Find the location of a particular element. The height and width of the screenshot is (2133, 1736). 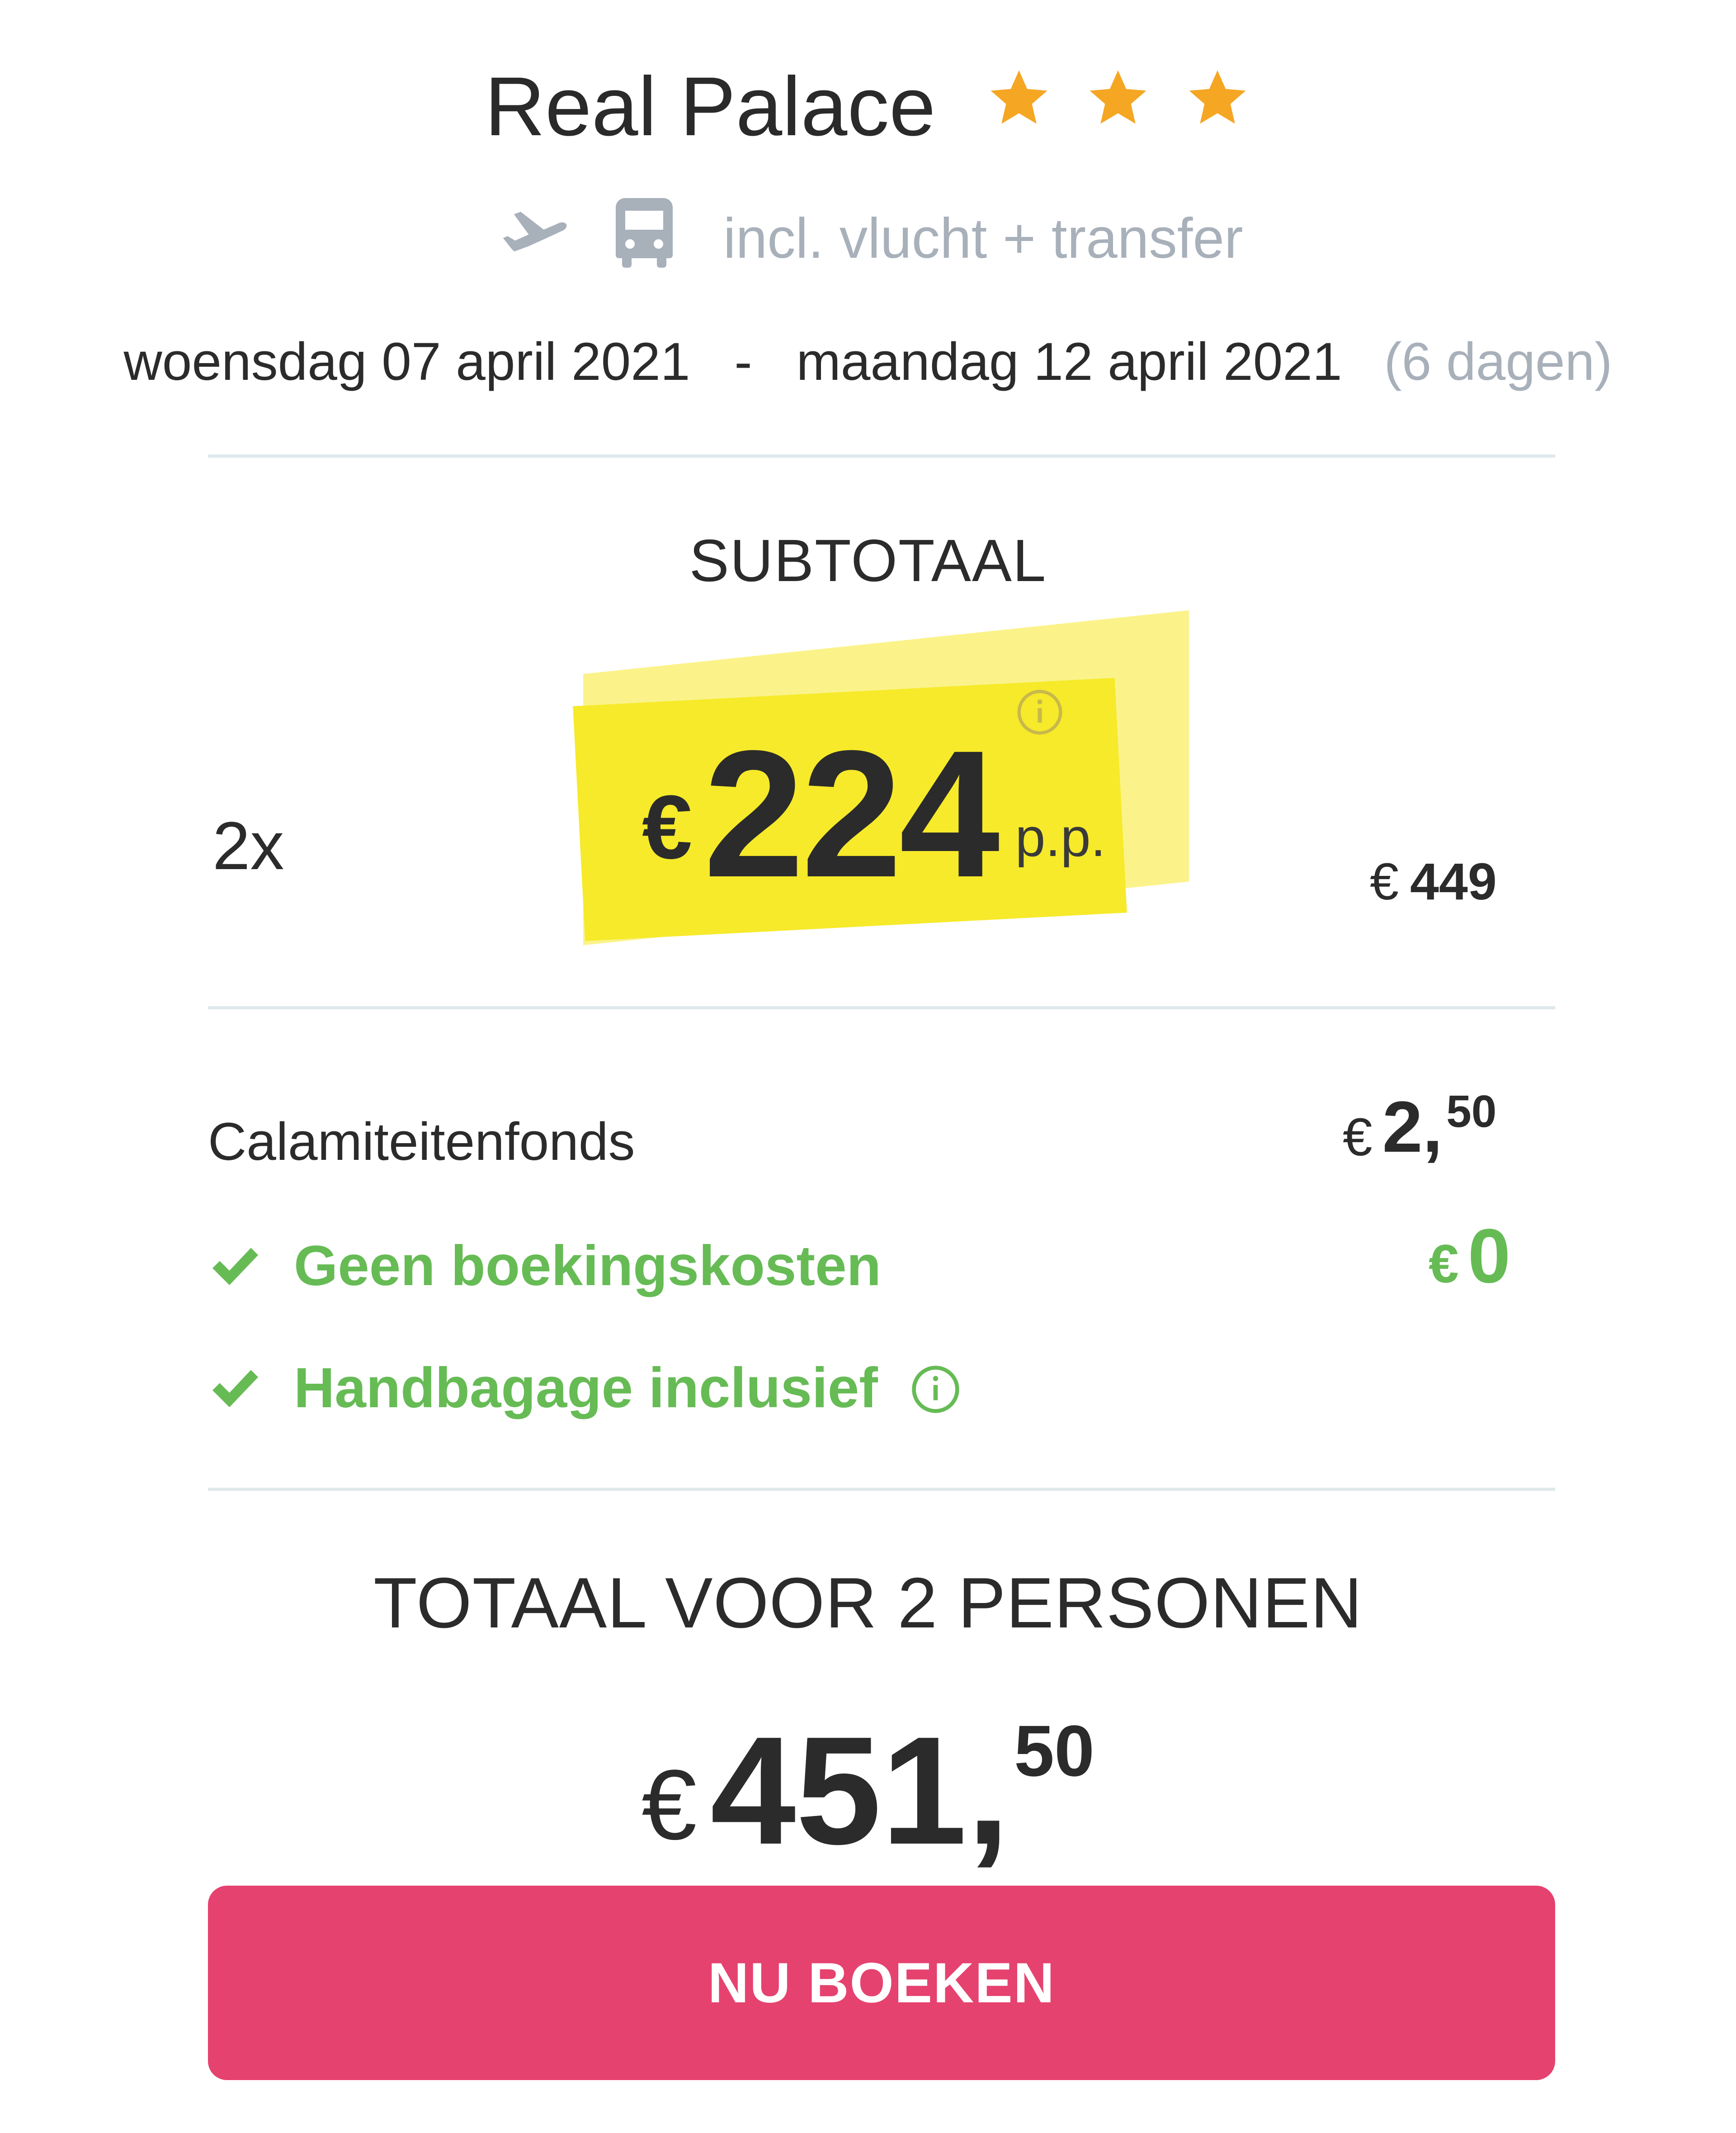

subtotal-heading: SUBTOTAAL is located at coordinates (868, 560).